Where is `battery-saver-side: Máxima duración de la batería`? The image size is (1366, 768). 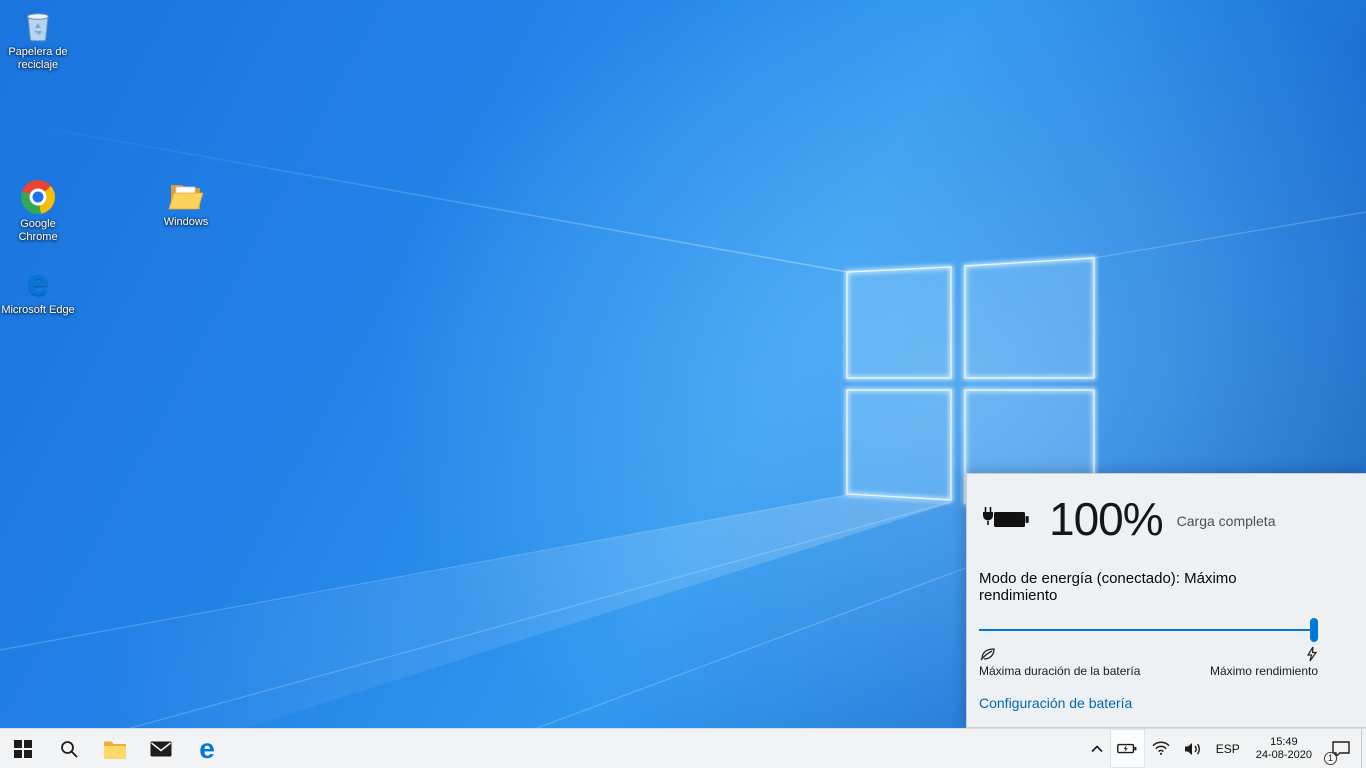 battery-saver-side: Máxima duración de la batería is located at coordinates (1059, 662).